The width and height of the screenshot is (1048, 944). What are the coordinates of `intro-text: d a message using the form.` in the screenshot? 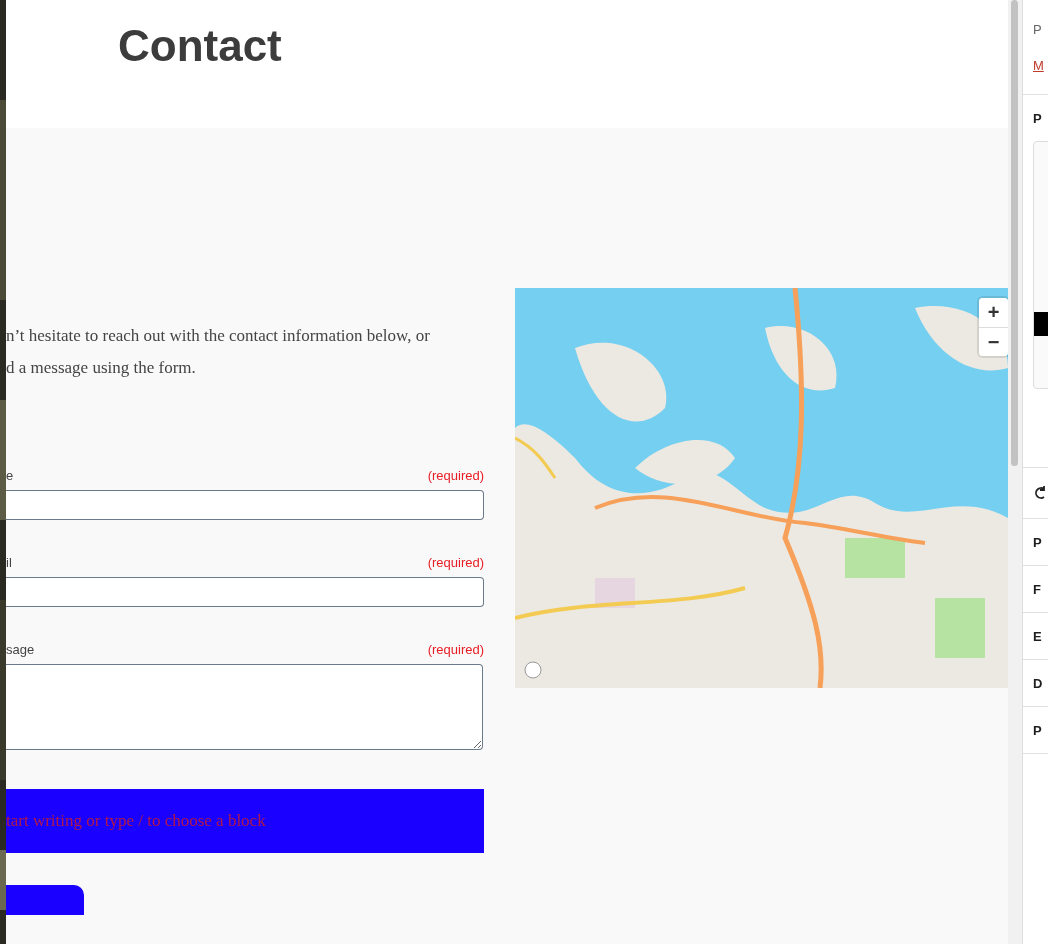 It's located at (101, 368).